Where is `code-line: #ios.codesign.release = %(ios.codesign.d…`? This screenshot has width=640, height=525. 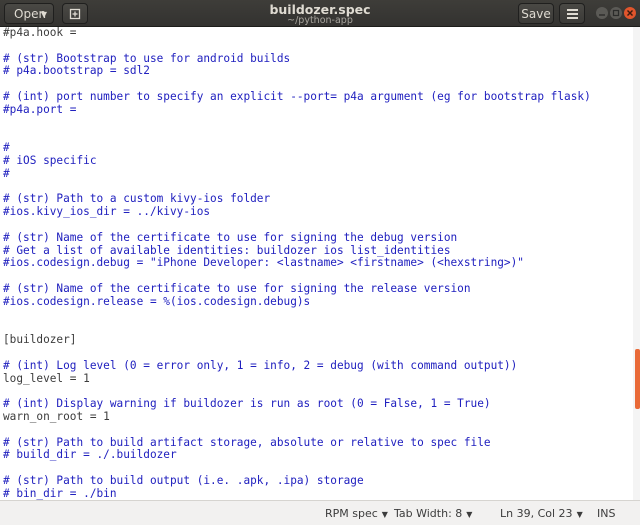
code-line: #ios.codesign.release = %(ios.codesign.d… is located at coordinates (297, 302).